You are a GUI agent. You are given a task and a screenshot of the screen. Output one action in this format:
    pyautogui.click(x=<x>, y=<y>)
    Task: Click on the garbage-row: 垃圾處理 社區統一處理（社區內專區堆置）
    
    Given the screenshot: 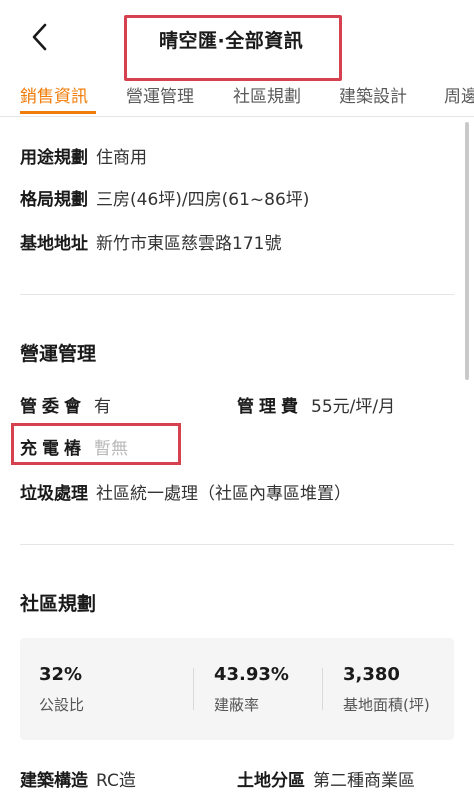 What is the action you would take?
    pyautogui.click(x=185, y=491)
    